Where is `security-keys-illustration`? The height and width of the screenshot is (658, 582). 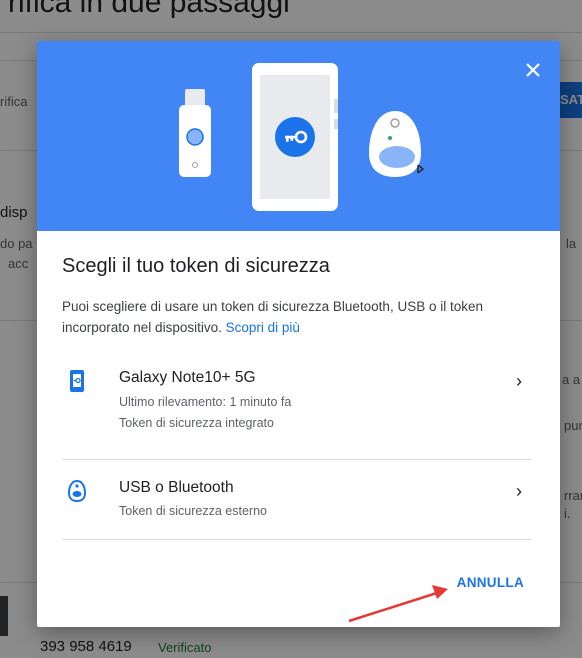 security-keys-illustration is located at coordinates (302, 137).